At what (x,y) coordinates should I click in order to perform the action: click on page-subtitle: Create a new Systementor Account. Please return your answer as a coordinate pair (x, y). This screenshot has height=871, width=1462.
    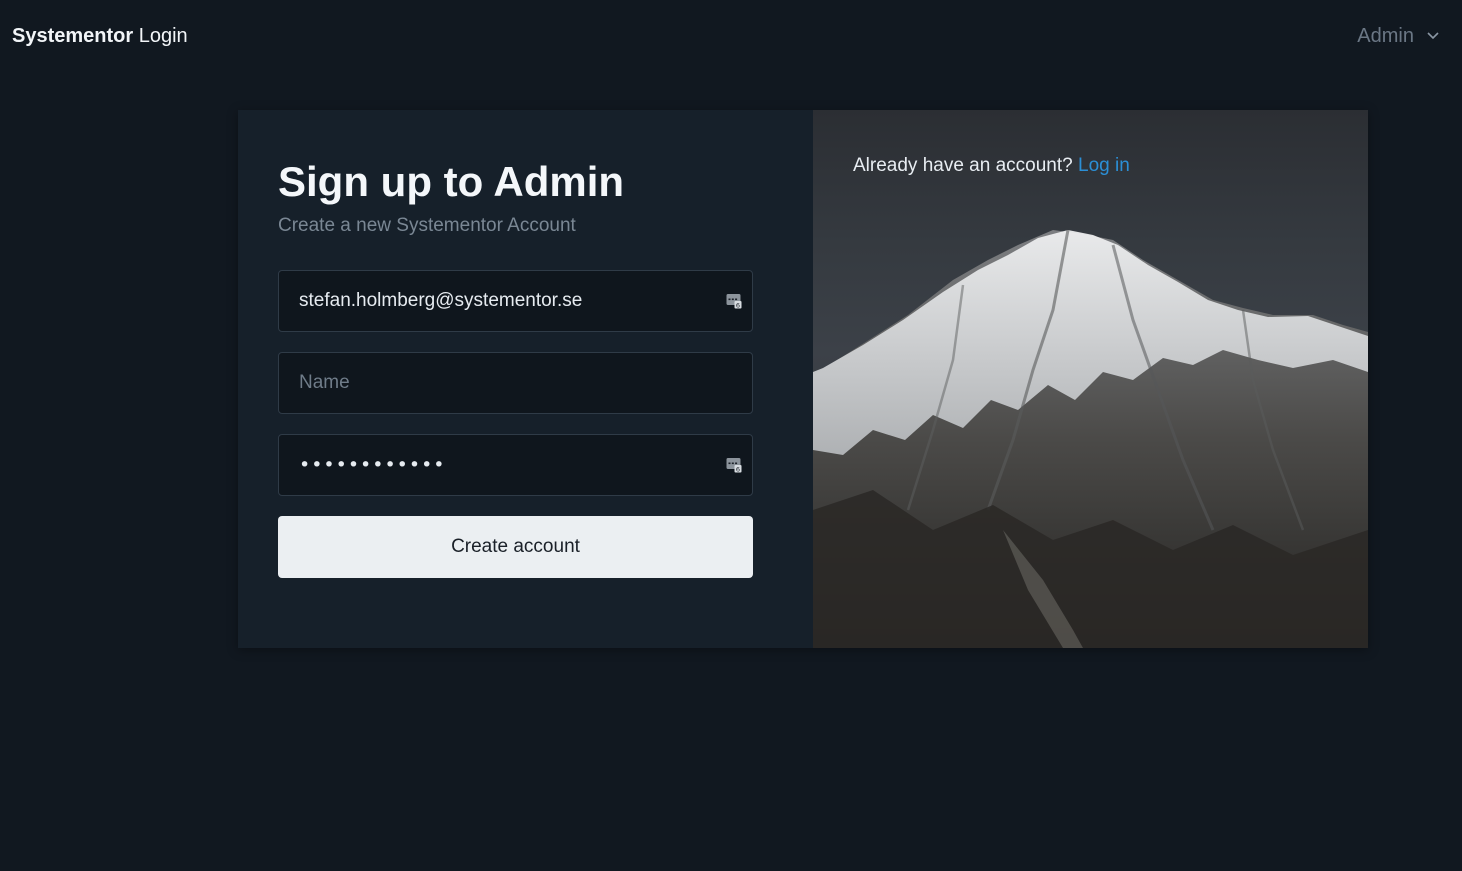
    Looking at the image, I should click on (427, 225).